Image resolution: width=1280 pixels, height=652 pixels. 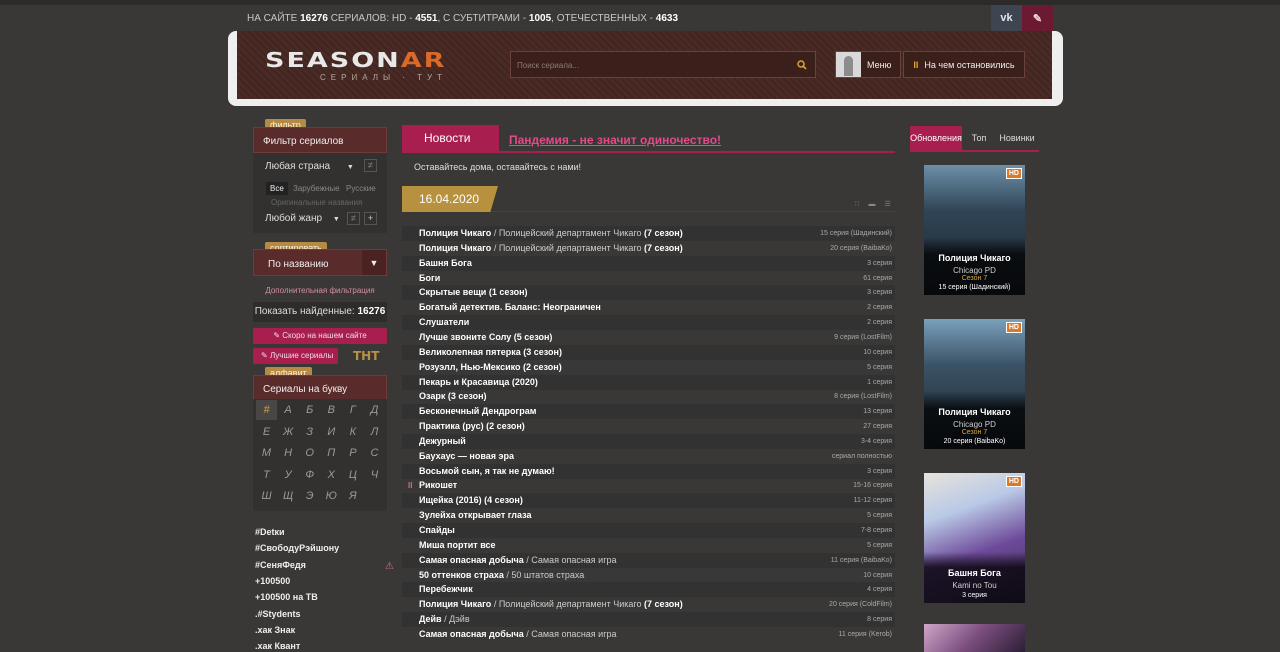 What do you see at coordinates (353, 218) in the screenshot?
I see `exclude-genre-button: ≠` at bounding box center [353, 218].